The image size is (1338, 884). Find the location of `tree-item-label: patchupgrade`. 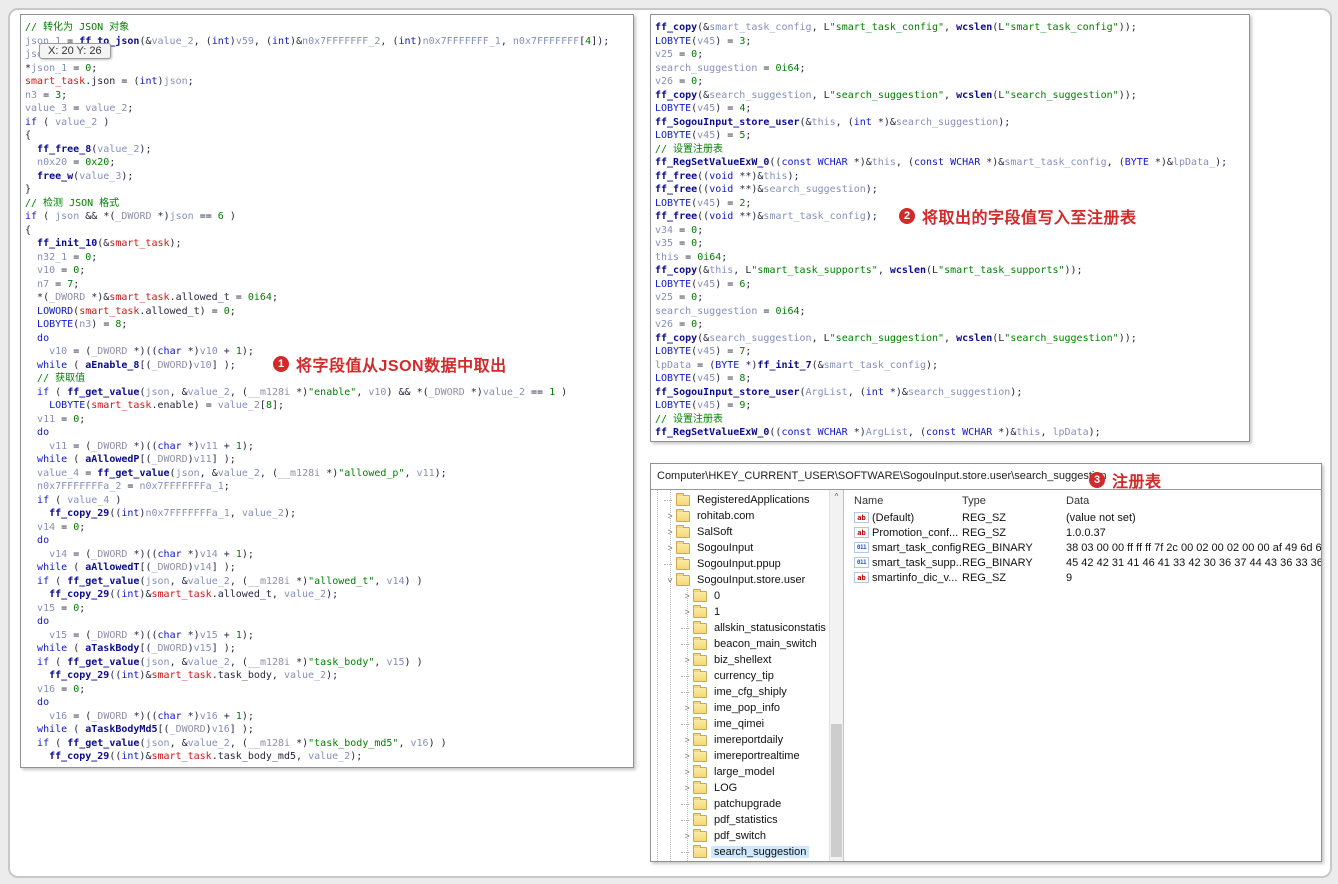

tree-item-label: patchupgrade is located at coordinates (747, 804).